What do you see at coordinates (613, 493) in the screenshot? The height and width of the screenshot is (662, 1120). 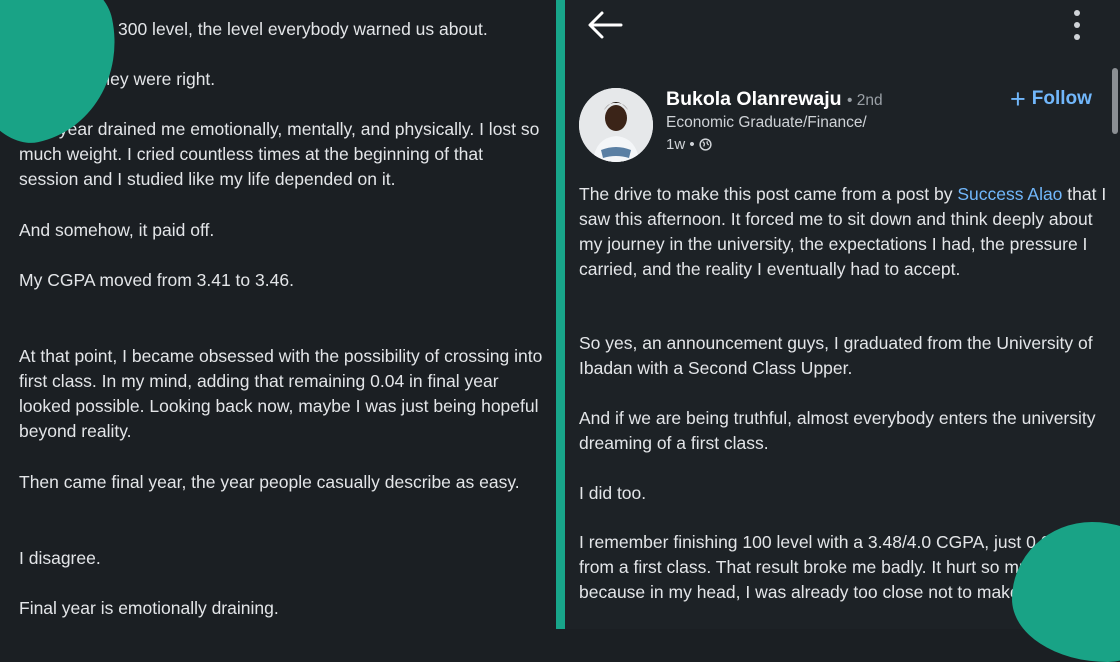 I see `post-paragraph: I did too.` at bounding box center [613, 493].